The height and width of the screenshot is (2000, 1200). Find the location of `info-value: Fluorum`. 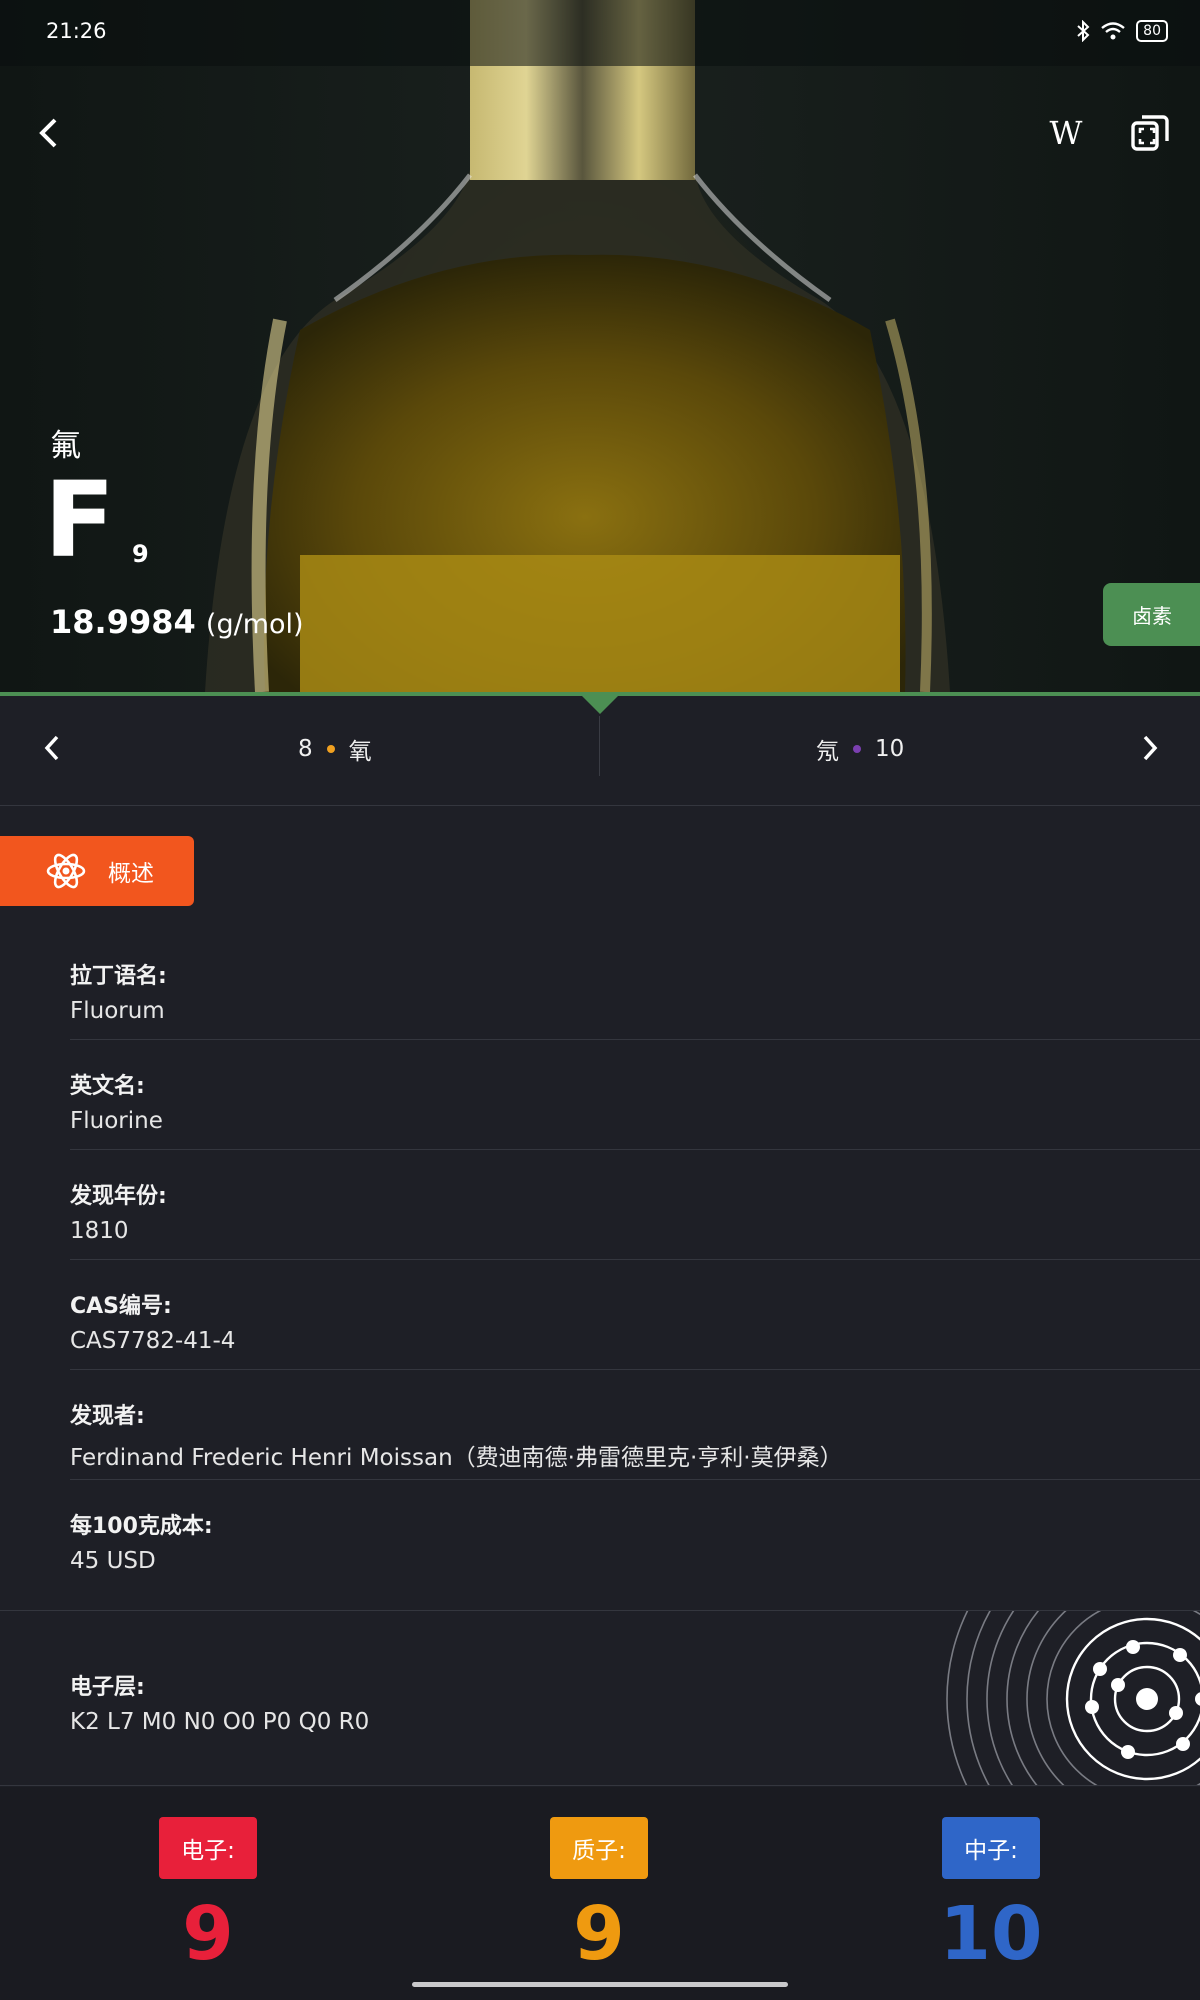

info-value: Fluorum is located at coordinates (117, 1011).